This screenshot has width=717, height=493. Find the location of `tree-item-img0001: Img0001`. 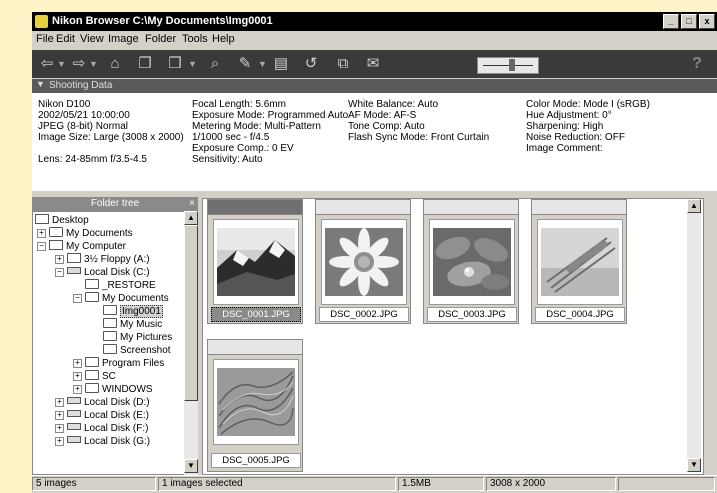

tree-item-img0001: Img0001 is located at coordinates (133, 311).